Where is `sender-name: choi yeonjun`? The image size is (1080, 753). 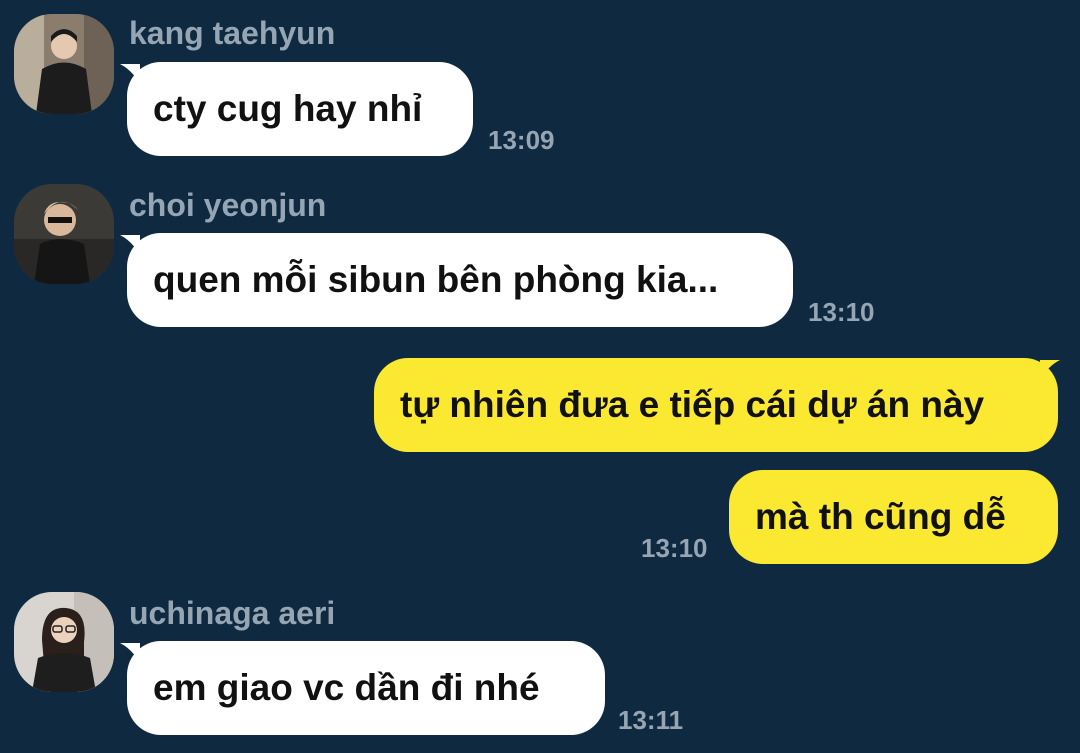
sender-name: choi yeonjun is located at coordinates (228, 205).